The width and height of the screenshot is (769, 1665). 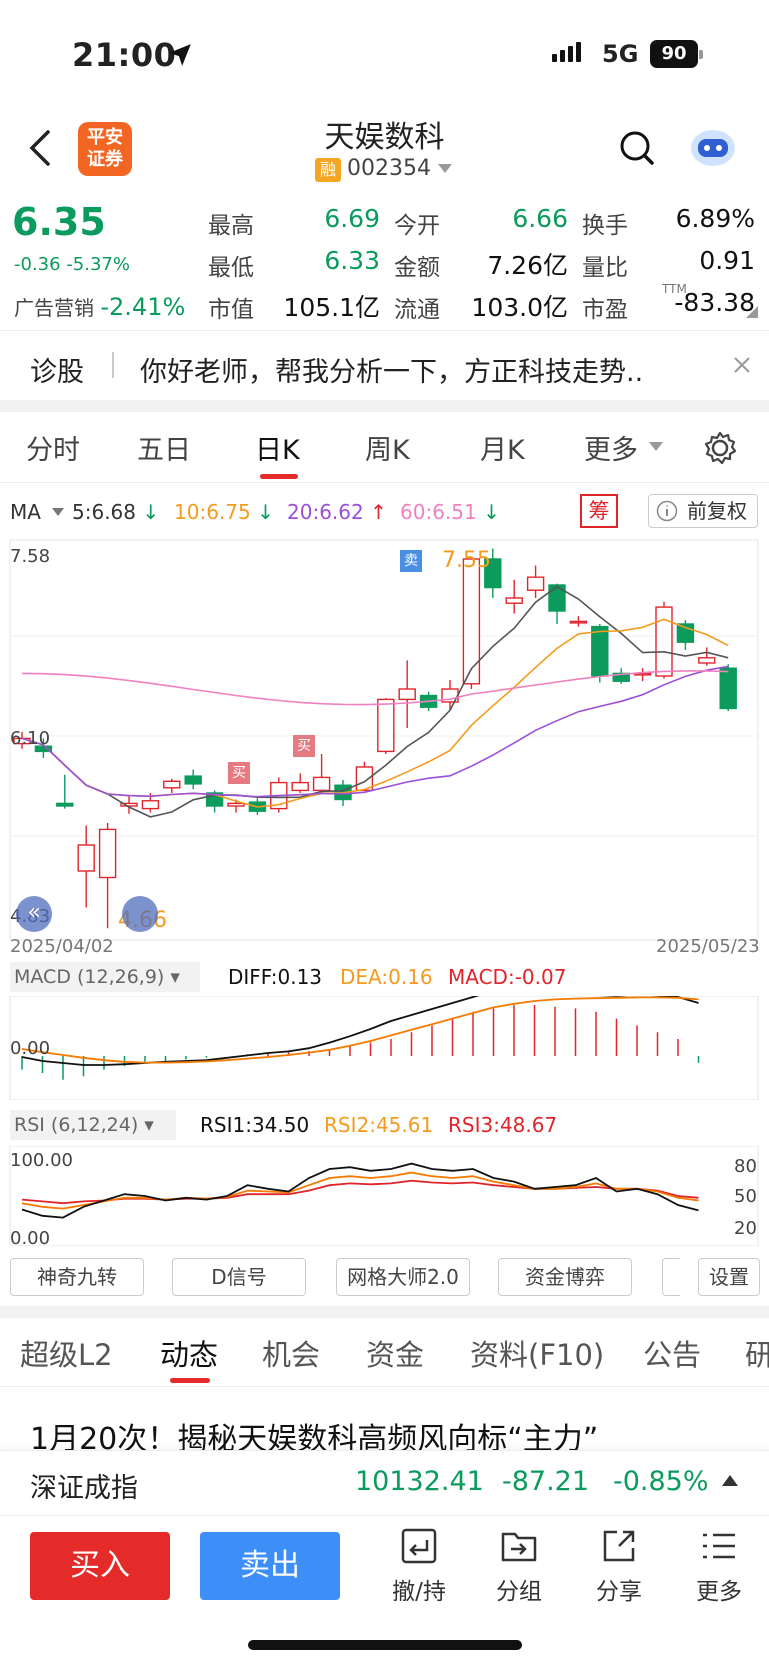 I want to click on rsi-bottom-label: 0.00, so click(x=30, y=1238).